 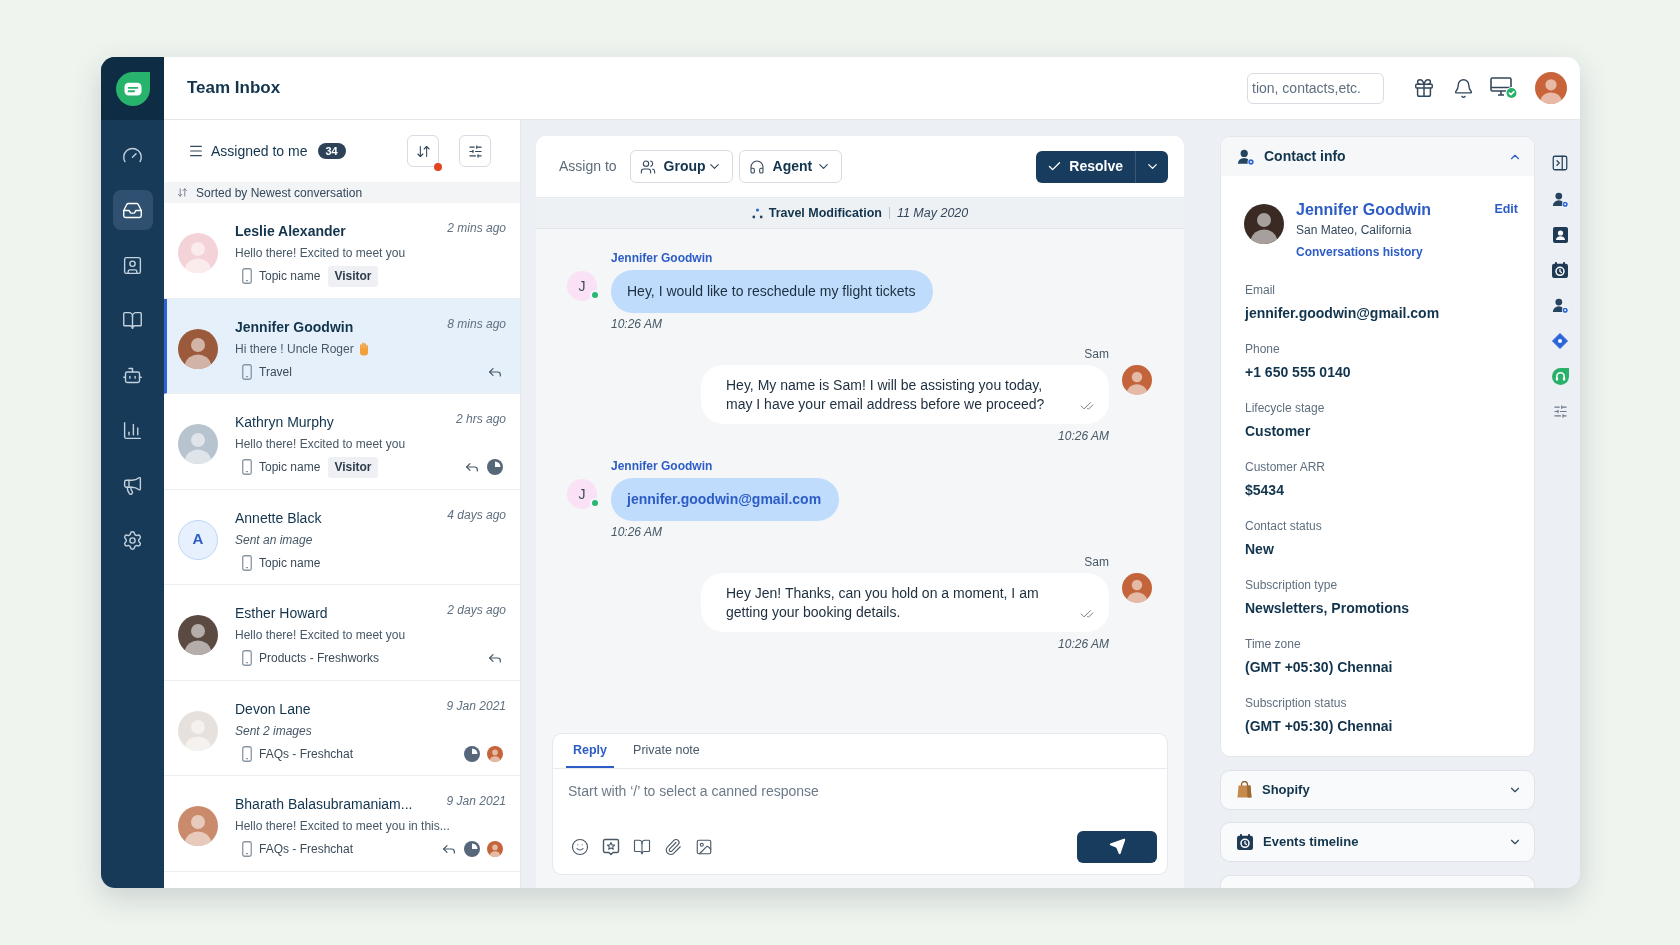 I want to click on group-dropdown: Group, so click(x=681, y=166).